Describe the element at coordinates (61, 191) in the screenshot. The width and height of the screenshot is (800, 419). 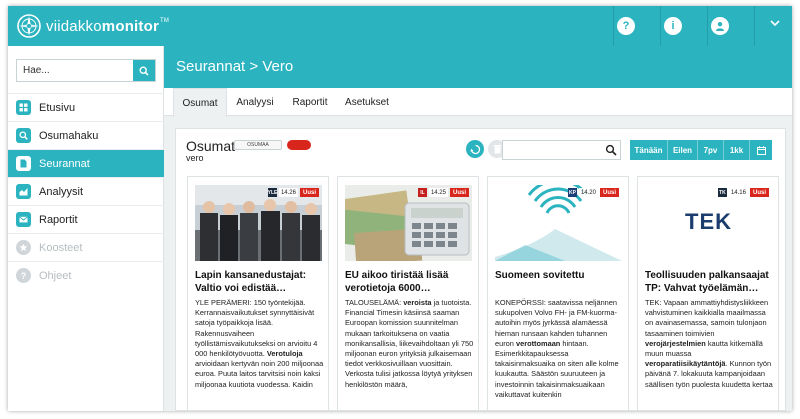
I see `sidebar-item-label: Analyysit` at that location.